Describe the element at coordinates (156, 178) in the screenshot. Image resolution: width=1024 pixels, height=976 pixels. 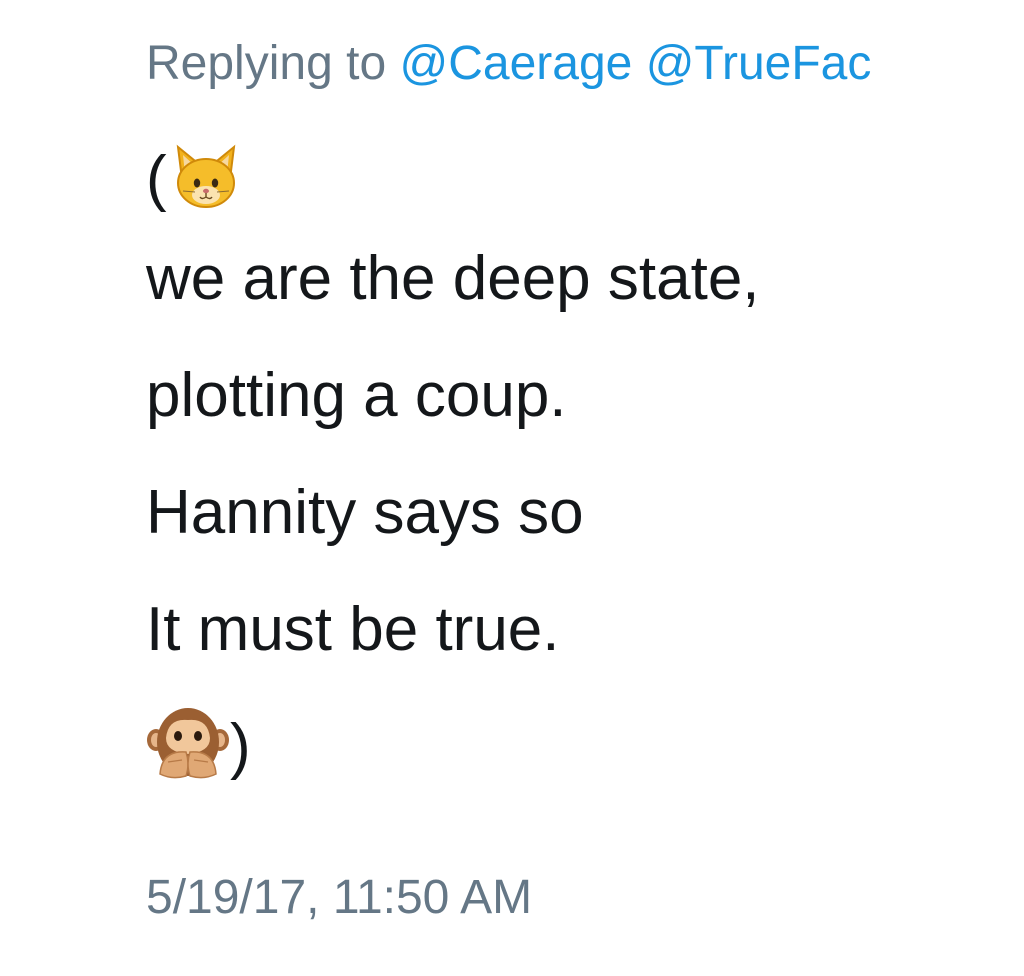
I see `open-paren: (` at that location.